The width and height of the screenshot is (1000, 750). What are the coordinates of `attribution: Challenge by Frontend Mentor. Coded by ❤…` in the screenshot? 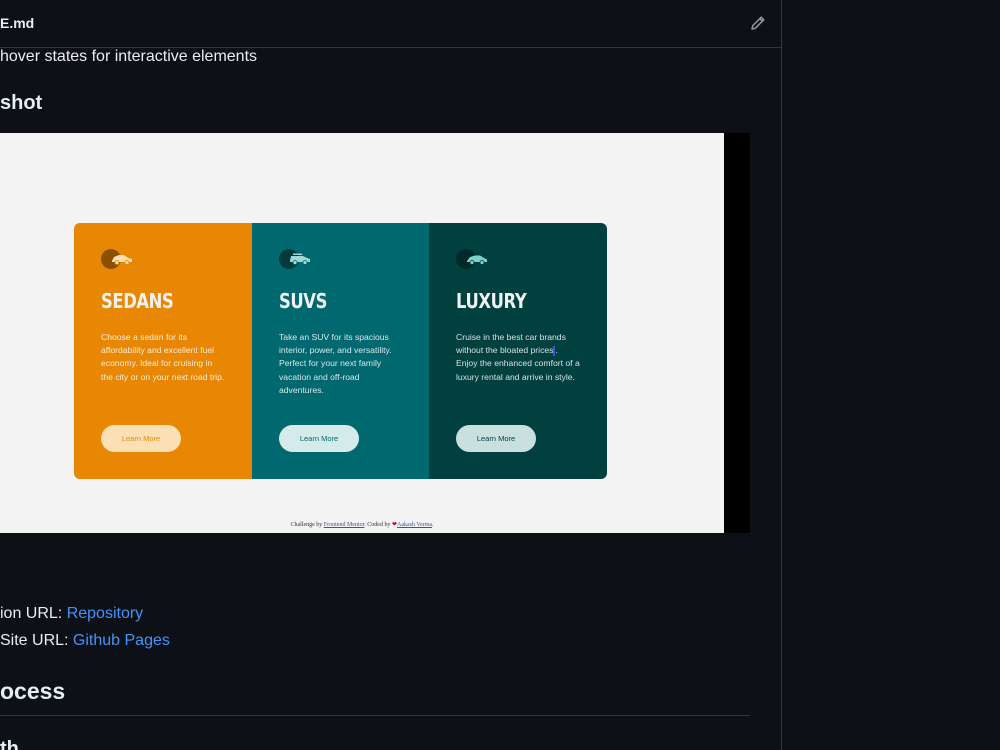 It's located at (362, 524).